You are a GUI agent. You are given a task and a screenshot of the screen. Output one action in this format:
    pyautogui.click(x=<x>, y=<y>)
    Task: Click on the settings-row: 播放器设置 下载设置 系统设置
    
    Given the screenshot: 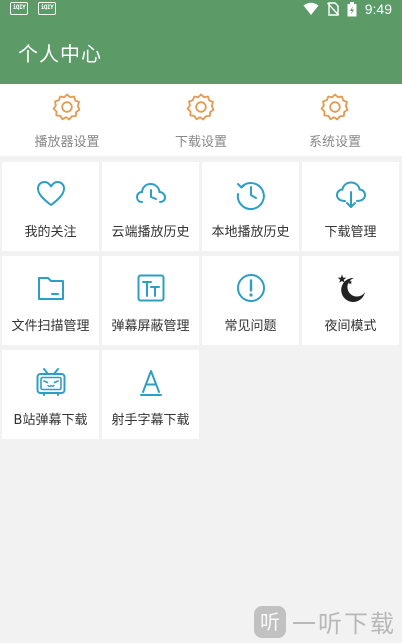 What is the action you would take?
    pyautogui.click(x=201, y=120)
    